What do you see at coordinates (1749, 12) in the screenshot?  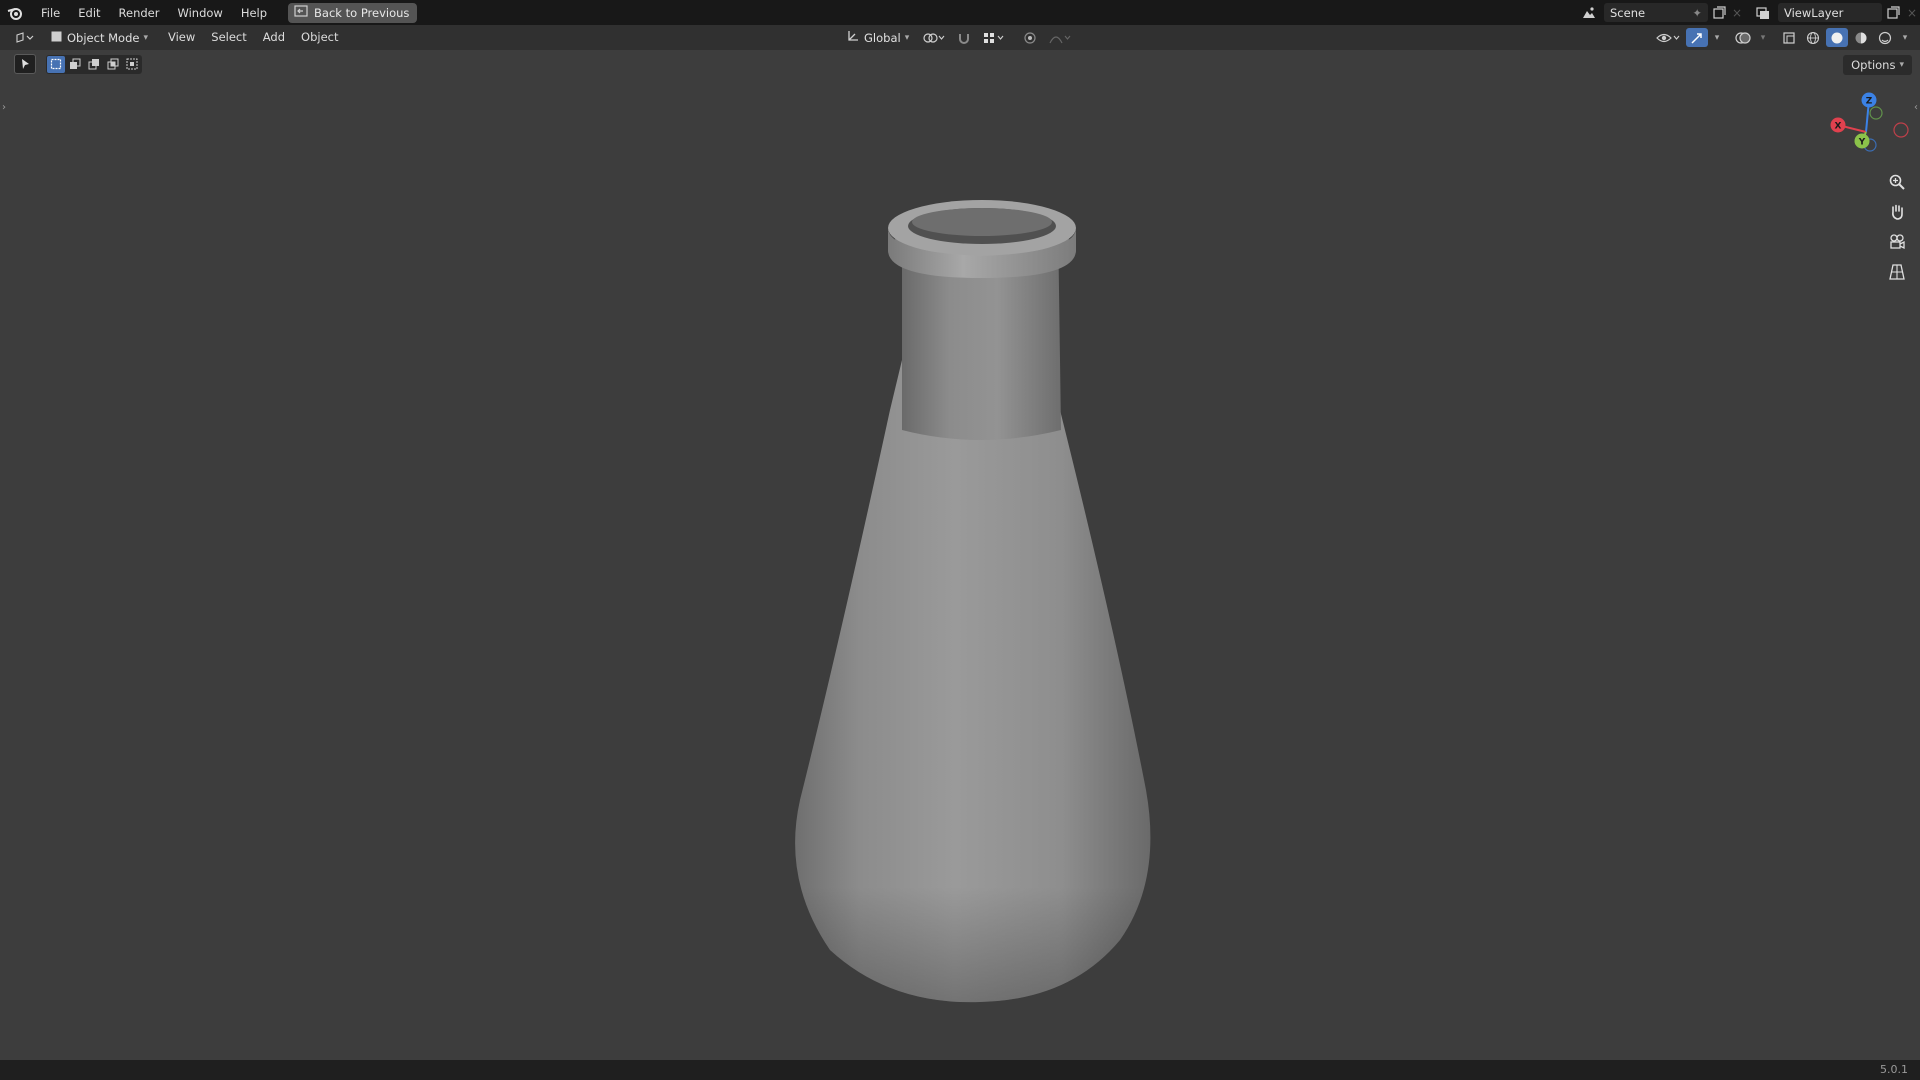 I see `topbar-right: Scene ✦ × ViewLayer ×` at bounding box center [1749, 12].